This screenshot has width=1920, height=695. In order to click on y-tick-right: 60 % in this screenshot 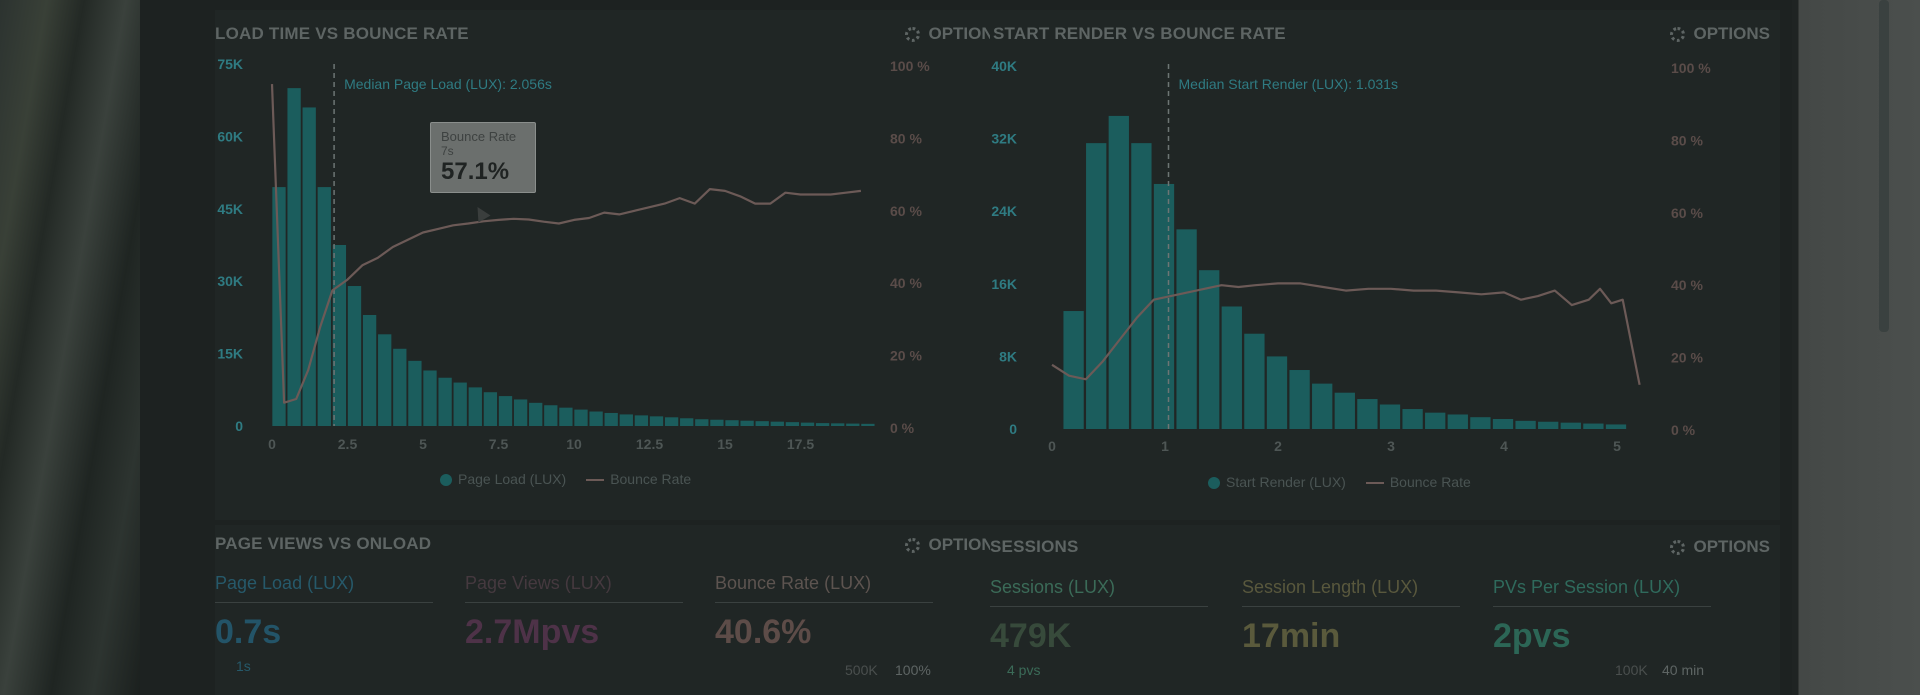, I will do `click(1687, 213)`.